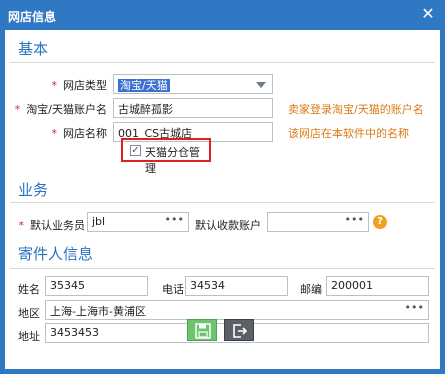  I want to click on section-basic-title: 基本, so click(33, 49).